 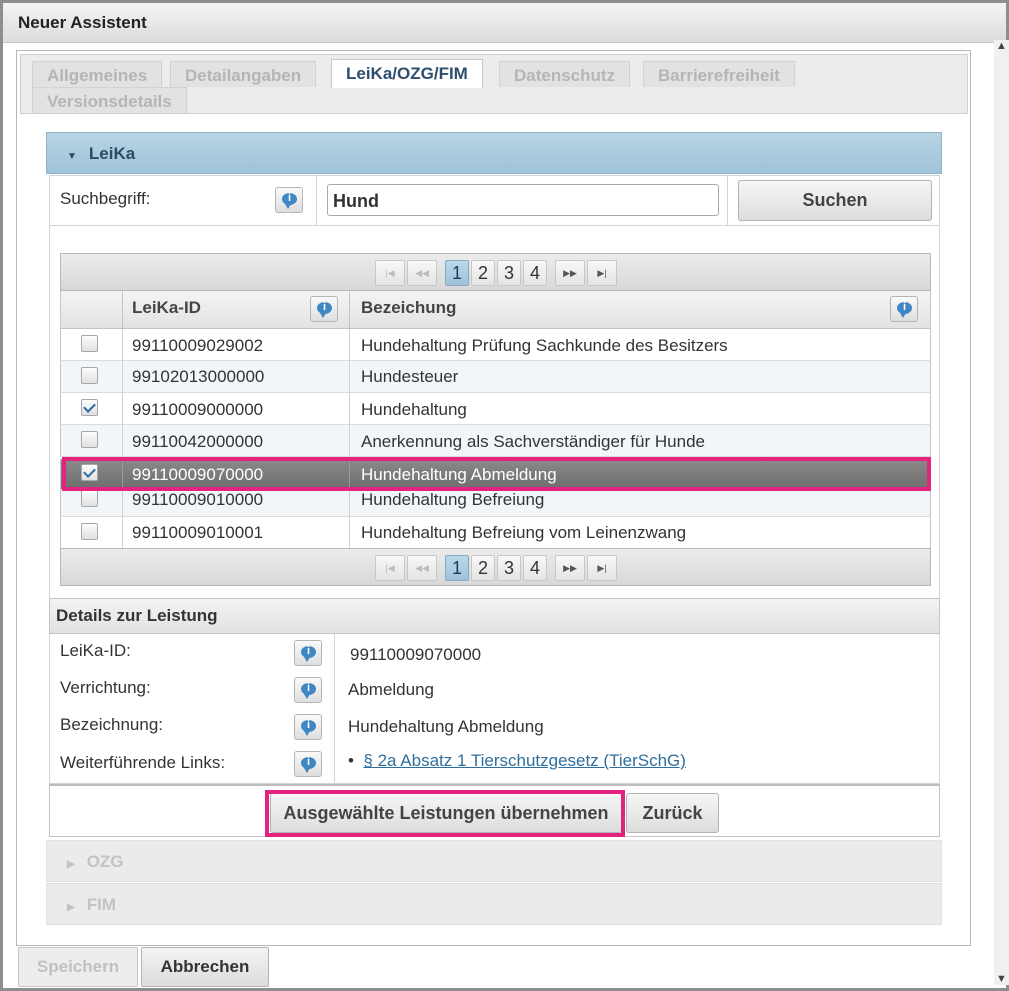 What do you see at coordinates (112, 724) in the screenshot?
I see `detail-label: Bezeichnung:` at bounding box center [112, 724].